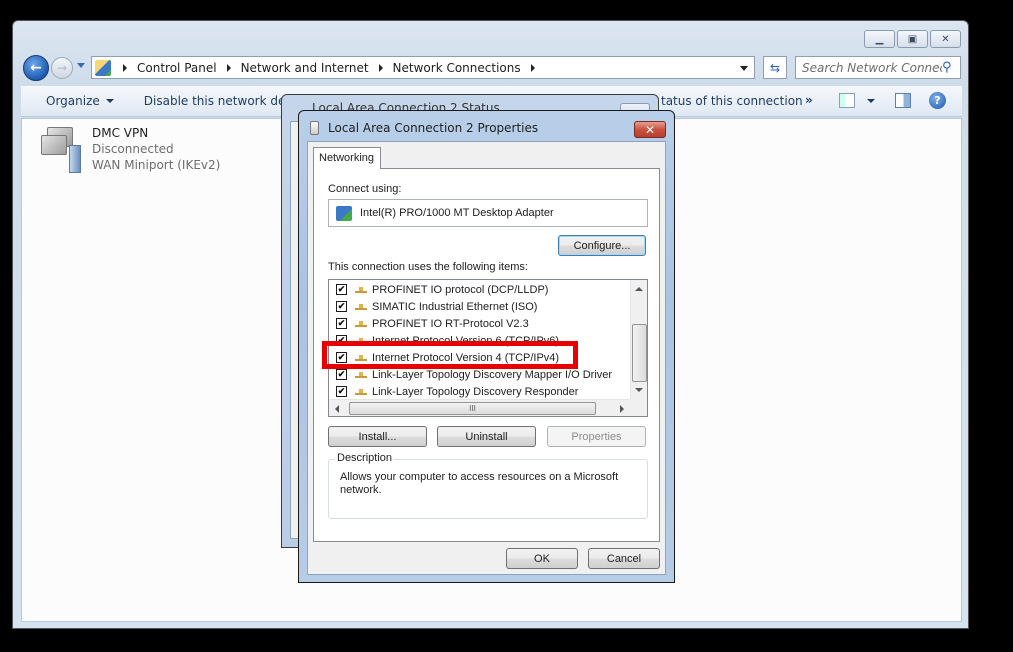  What do you see at coordinates (344, 213) in the screenshot?
I see `network-adapter-icon` at bounding box center [344, 213].